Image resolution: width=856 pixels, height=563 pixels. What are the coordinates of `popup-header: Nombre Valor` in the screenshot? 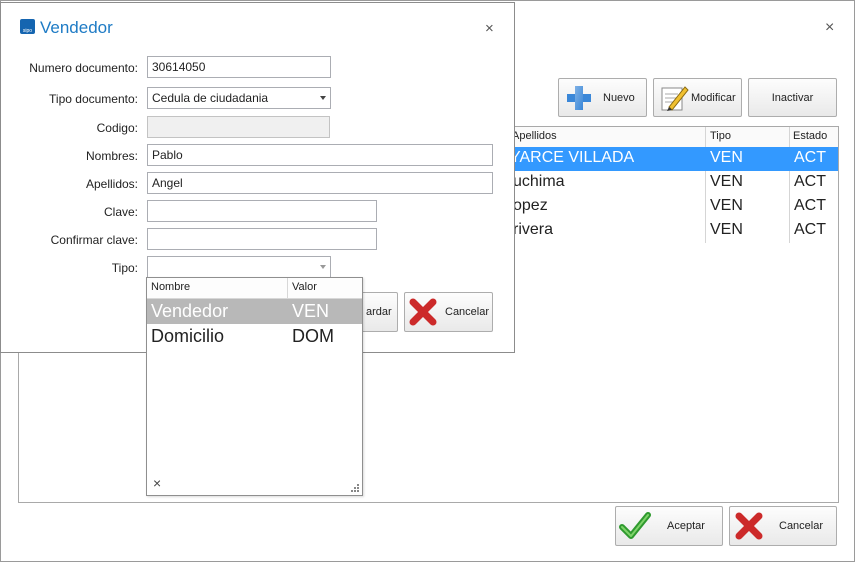 It's located at (254, 288).